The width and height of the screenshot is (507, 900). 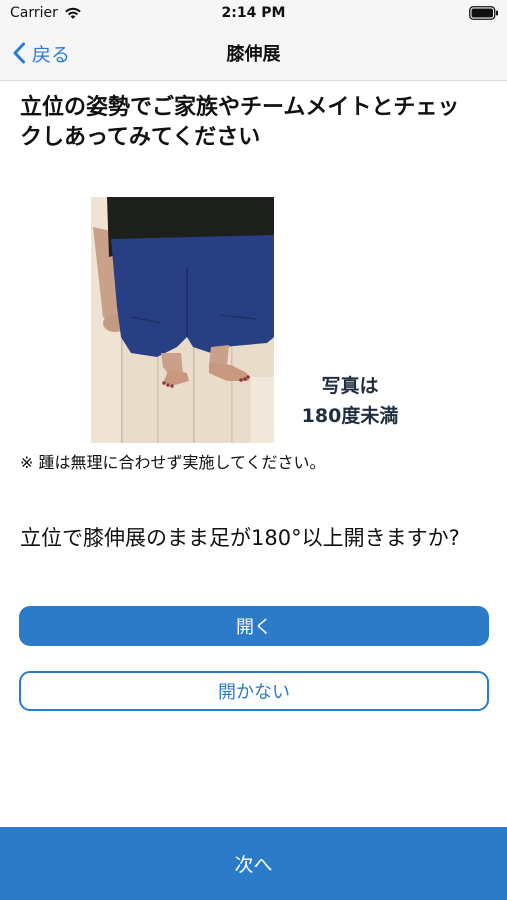 What do you see at coordinates (254, 691) in the screenshot?
I see `not-open-button: 開かない` at bounding box center [254, 691].